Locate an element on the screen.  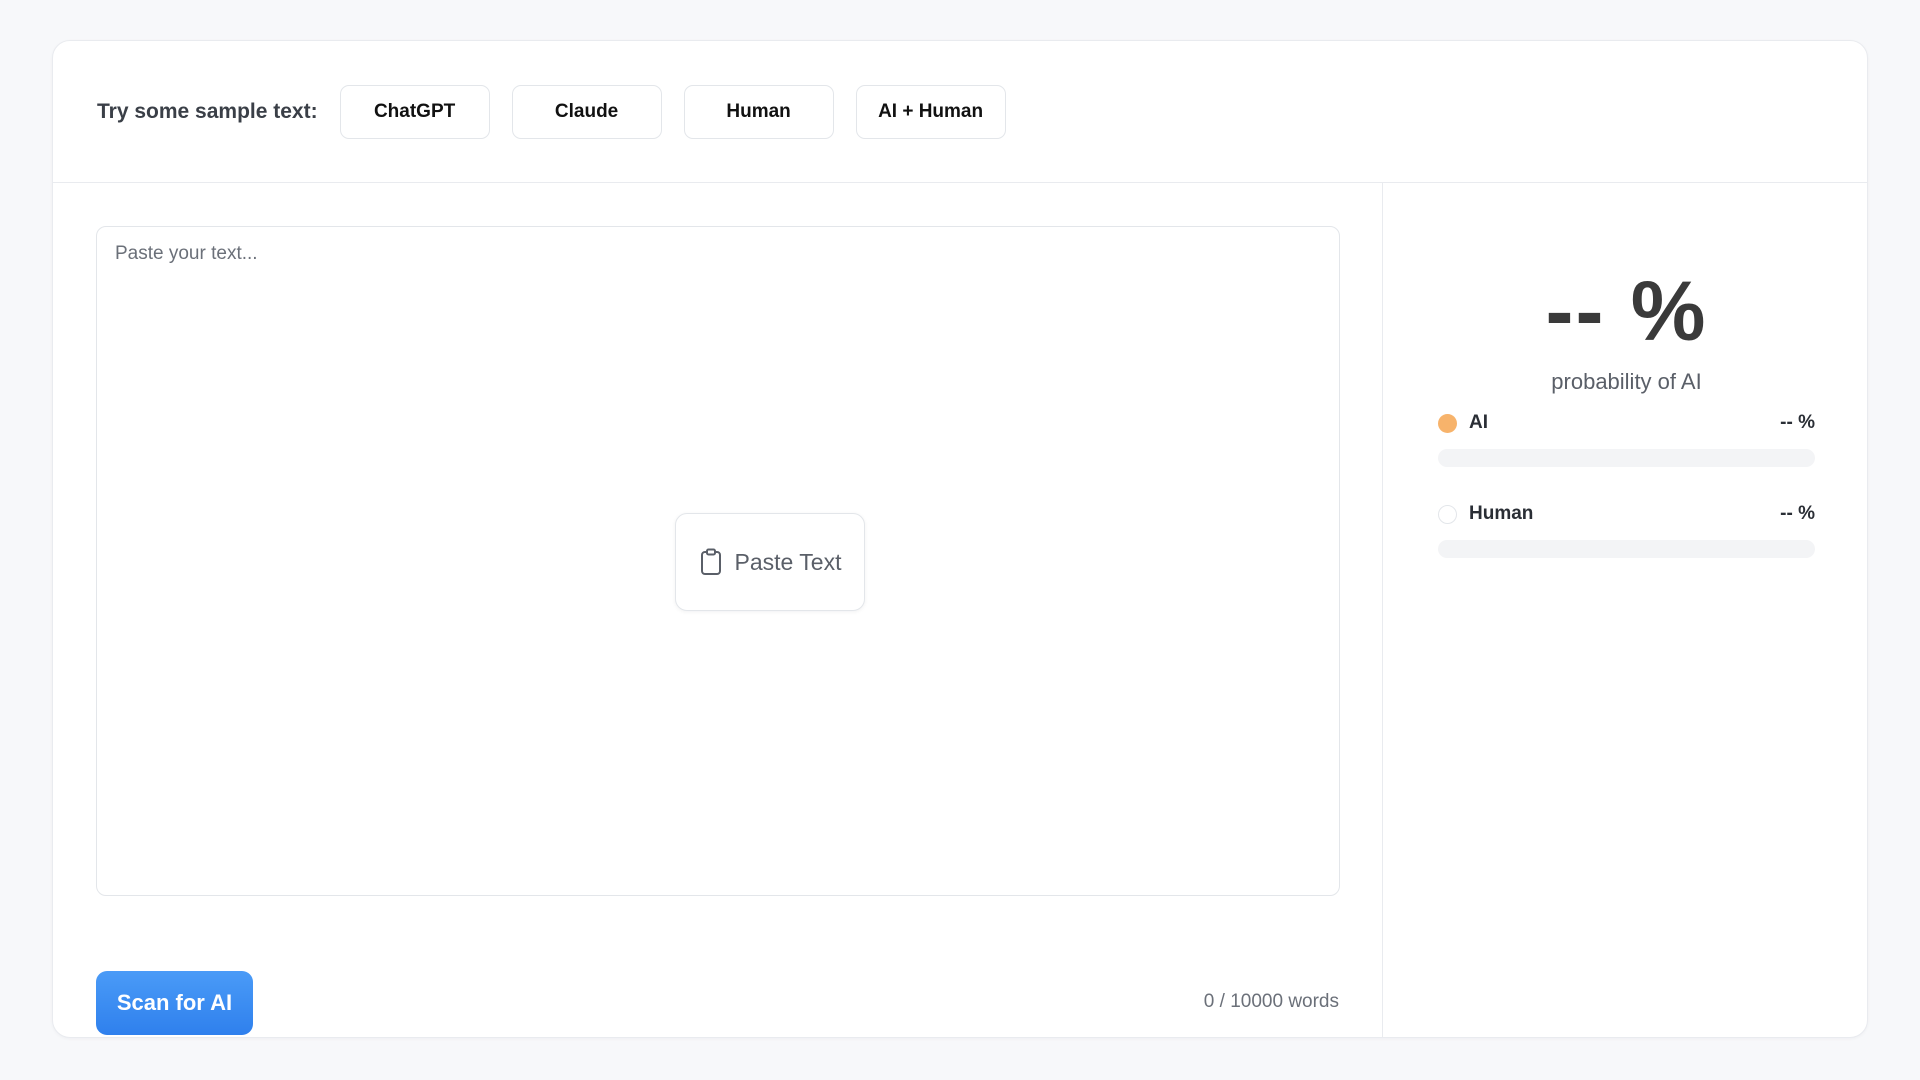
scan-for-ai-button: Scan for AI is located at coordinates (174, 1003).